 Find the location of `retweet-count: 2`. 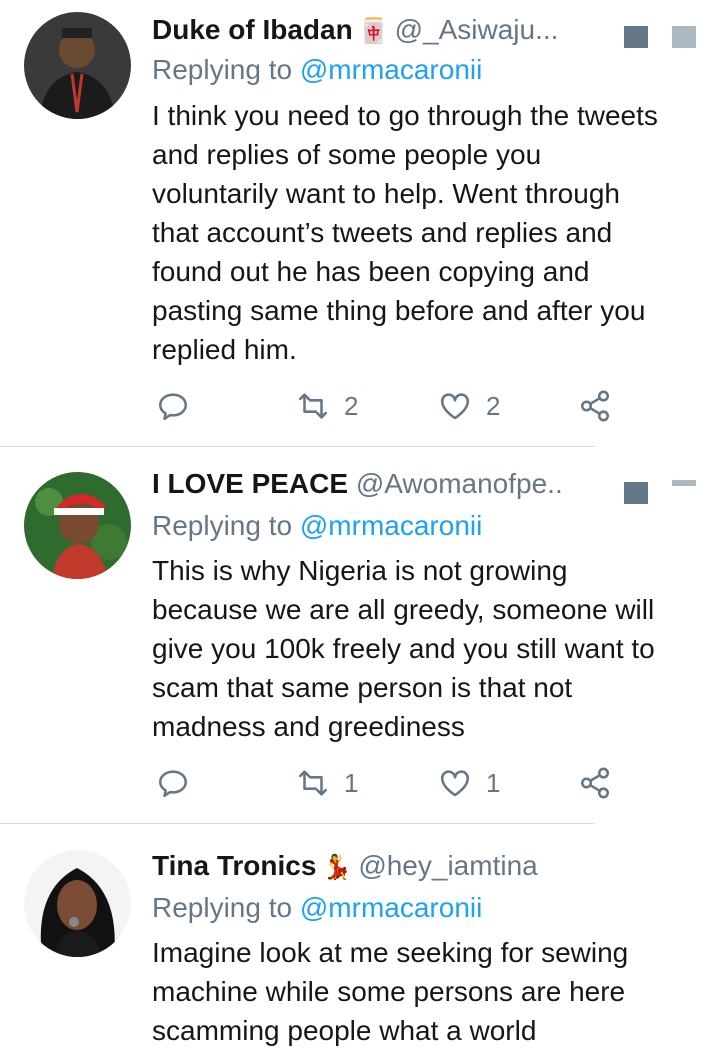

retweet-count: 2 is located at coordinates (351, 405).